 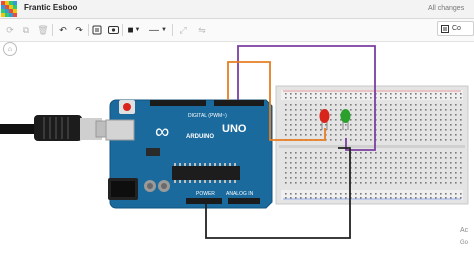 What do you see at coordinates (204, 201) in the screenshot?
I see `power-header` at bounding box center [204, 201].